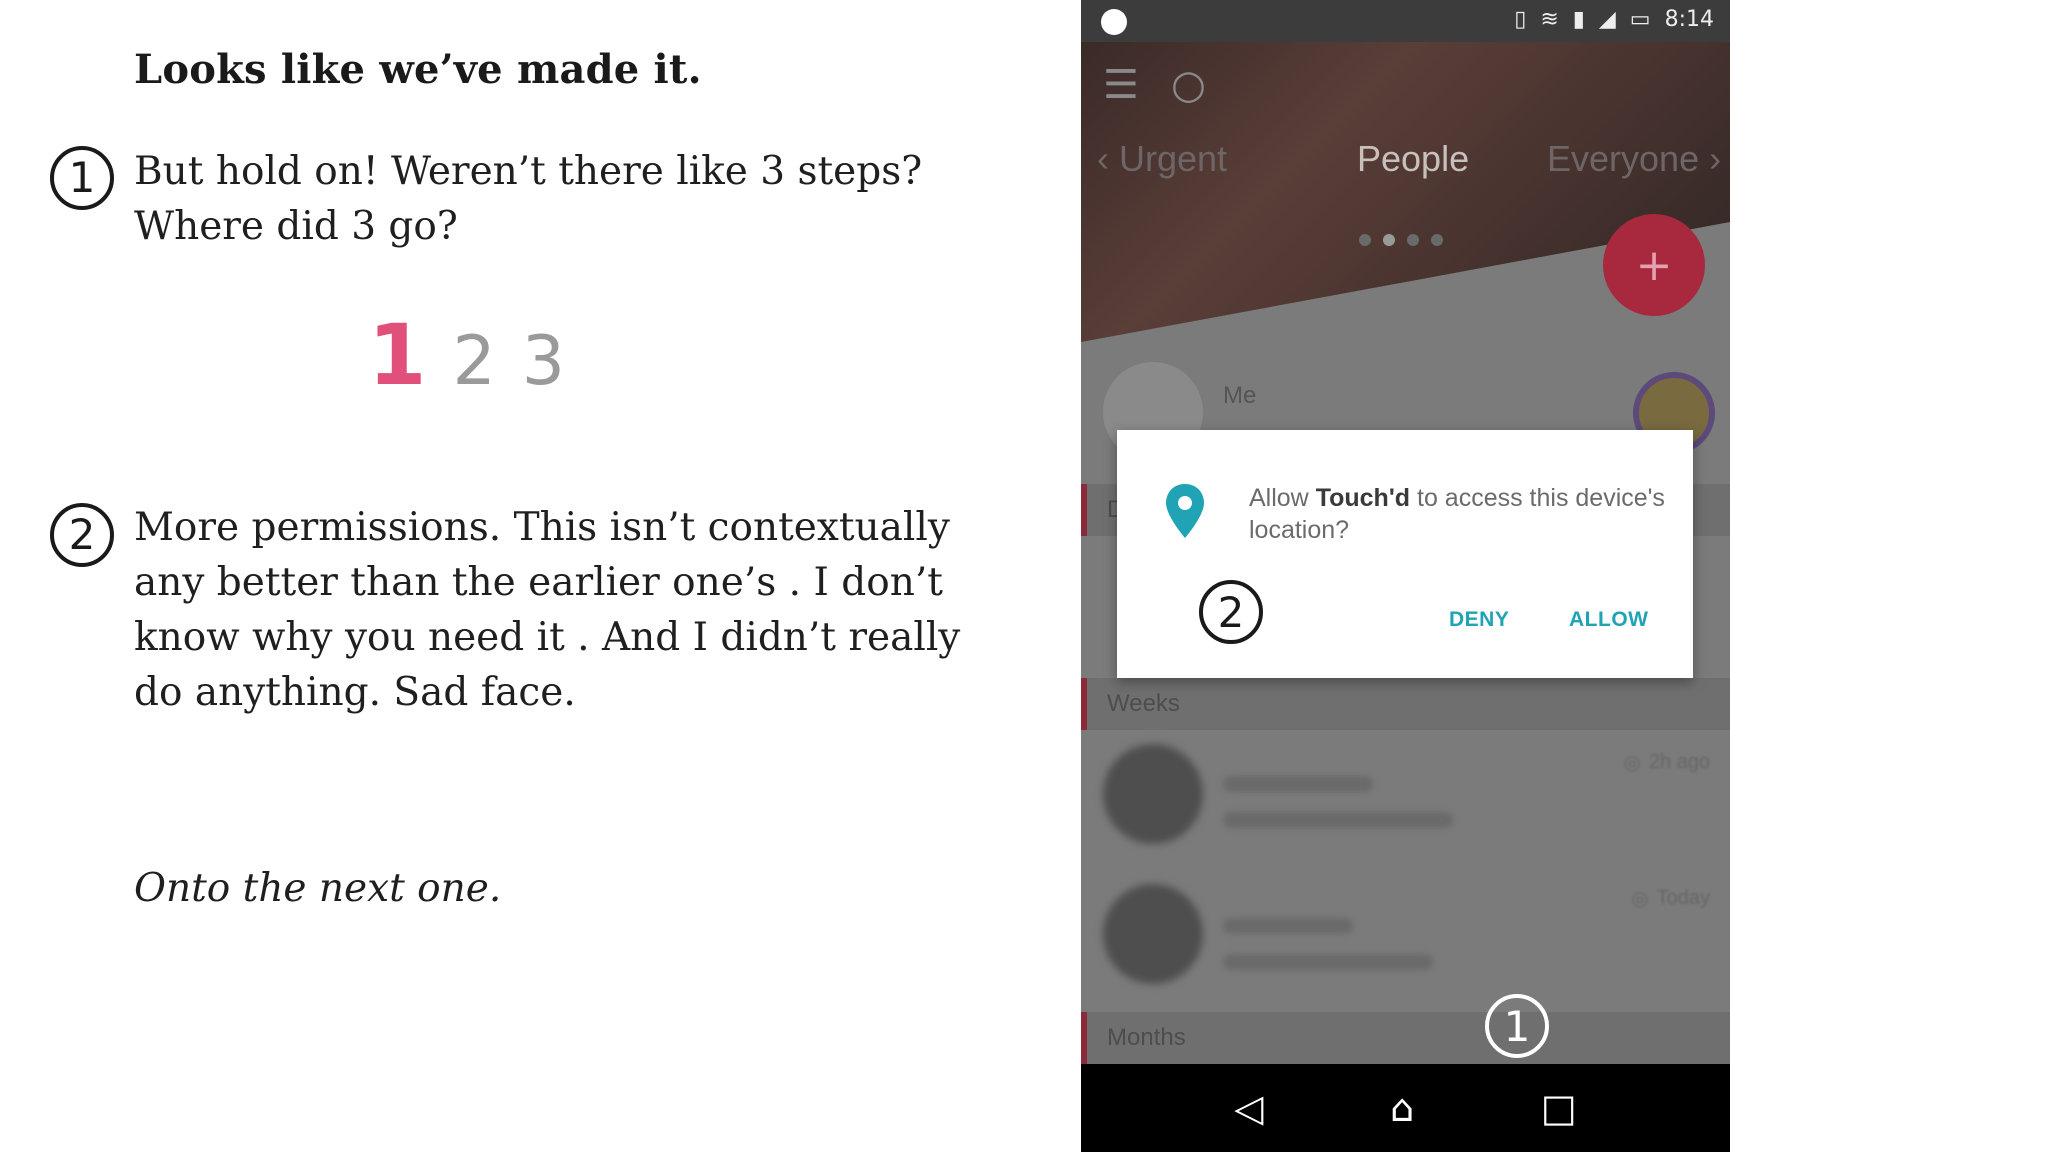 This screenshot has width=2048, height=1152. I want to click on add-button: +, so click(1654, 265).